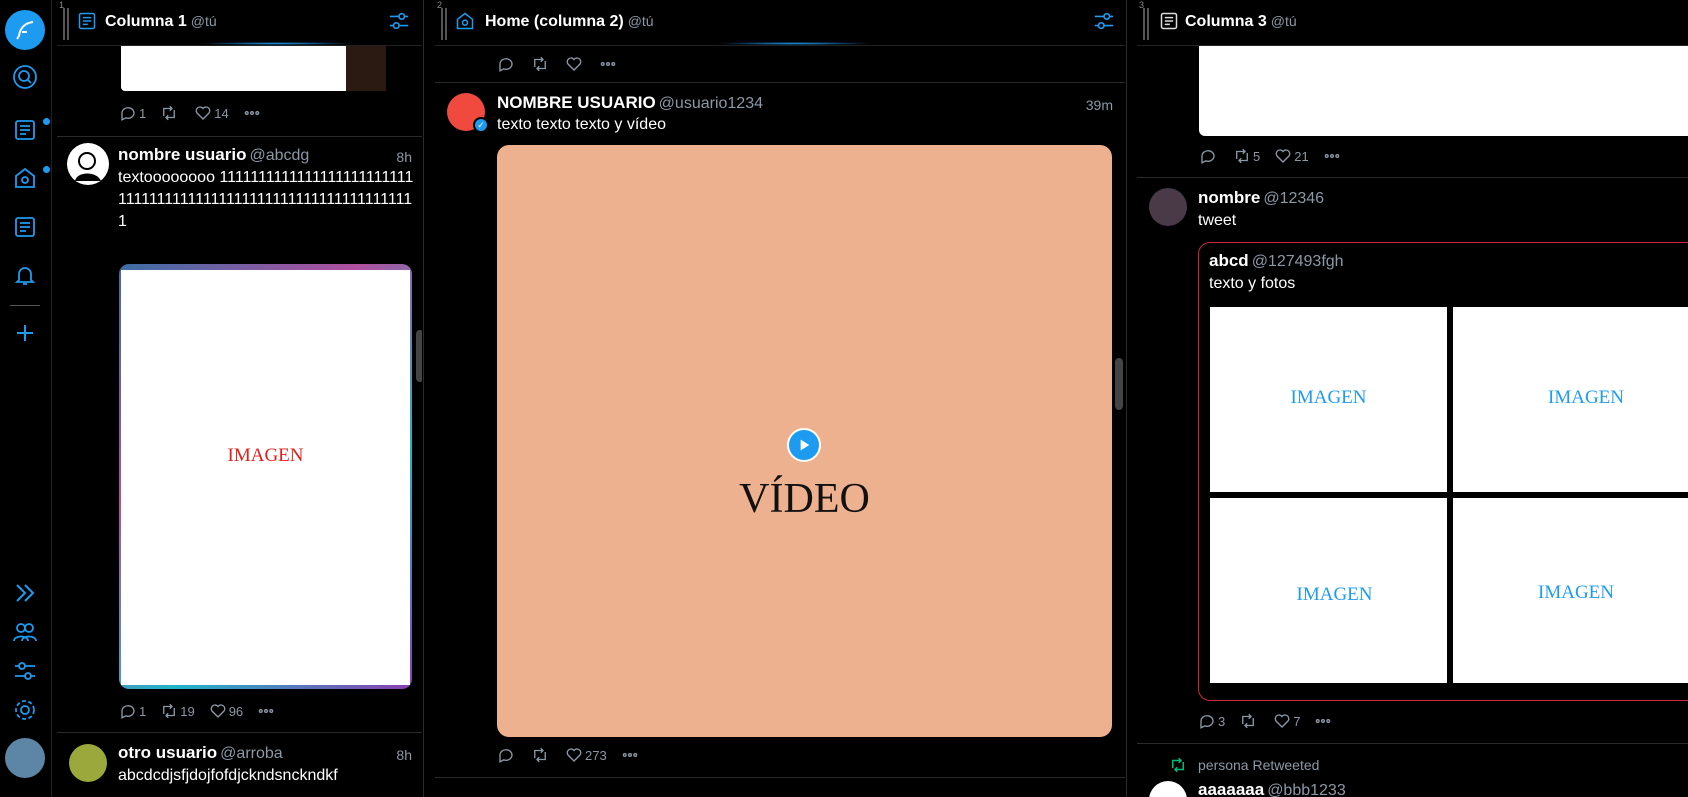 The height and width of the screenshot is (797, 1688). I want to click on nav-notifications, so click(25, 275).